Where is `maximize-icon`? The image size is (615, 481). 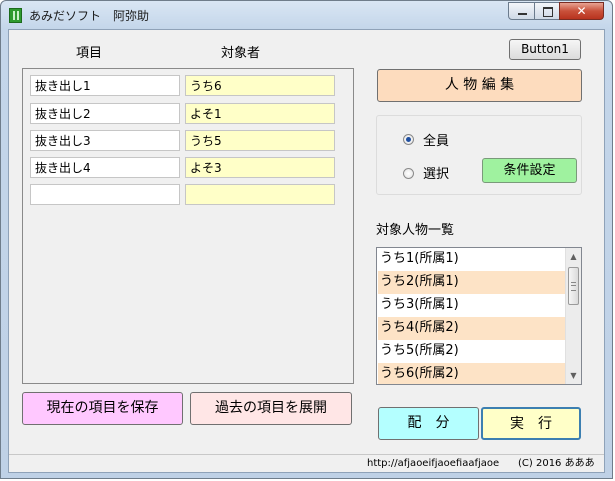 maximize-icon is located at coordinates (547, 11).